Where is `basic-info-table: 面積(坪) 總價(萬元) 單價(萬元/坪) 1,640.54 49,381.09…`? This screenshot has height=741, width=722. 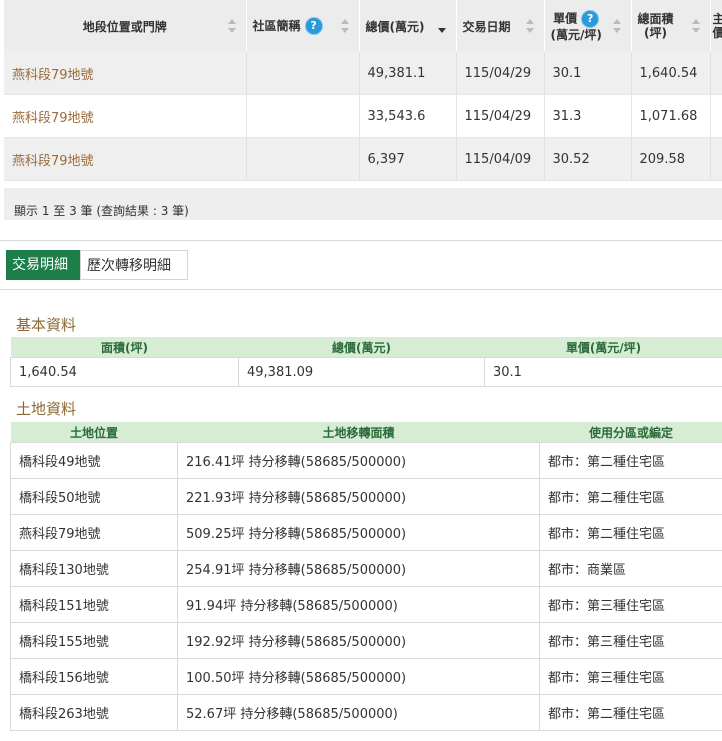
basic-info-table: 面積(坪) 總價(萬元) 單價(萬元/坪) 1,640.54 49,381.09… is located at coordinates (366, 362).